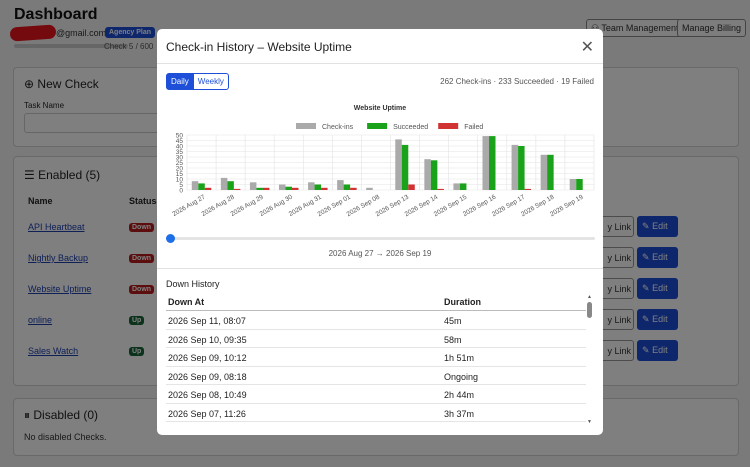  What do you see at coordinates (473, 127) in the screenshot?
I see `legend-label: Failed` at bounding box center [473, 127].